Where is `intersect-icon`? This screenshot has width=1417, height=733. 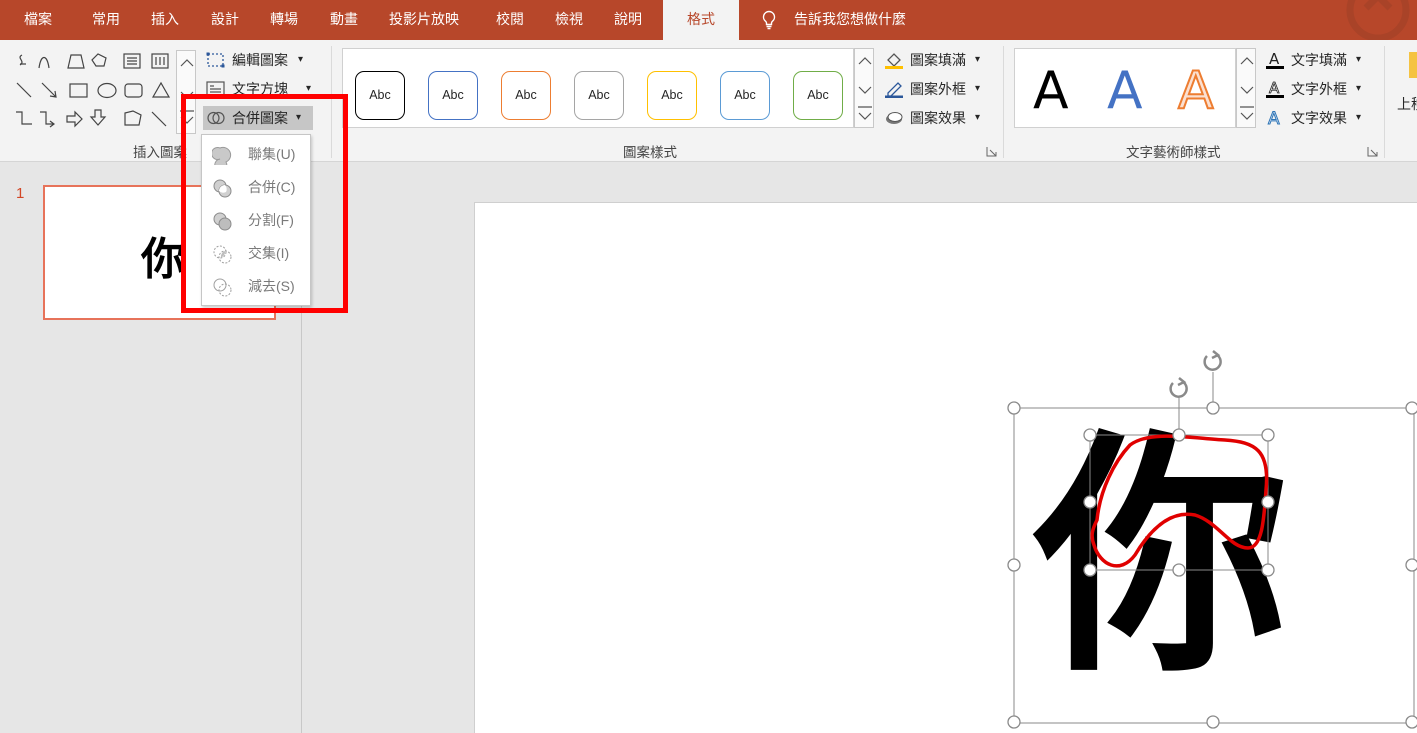
intersect-icon is located at coordinates (222, 254).